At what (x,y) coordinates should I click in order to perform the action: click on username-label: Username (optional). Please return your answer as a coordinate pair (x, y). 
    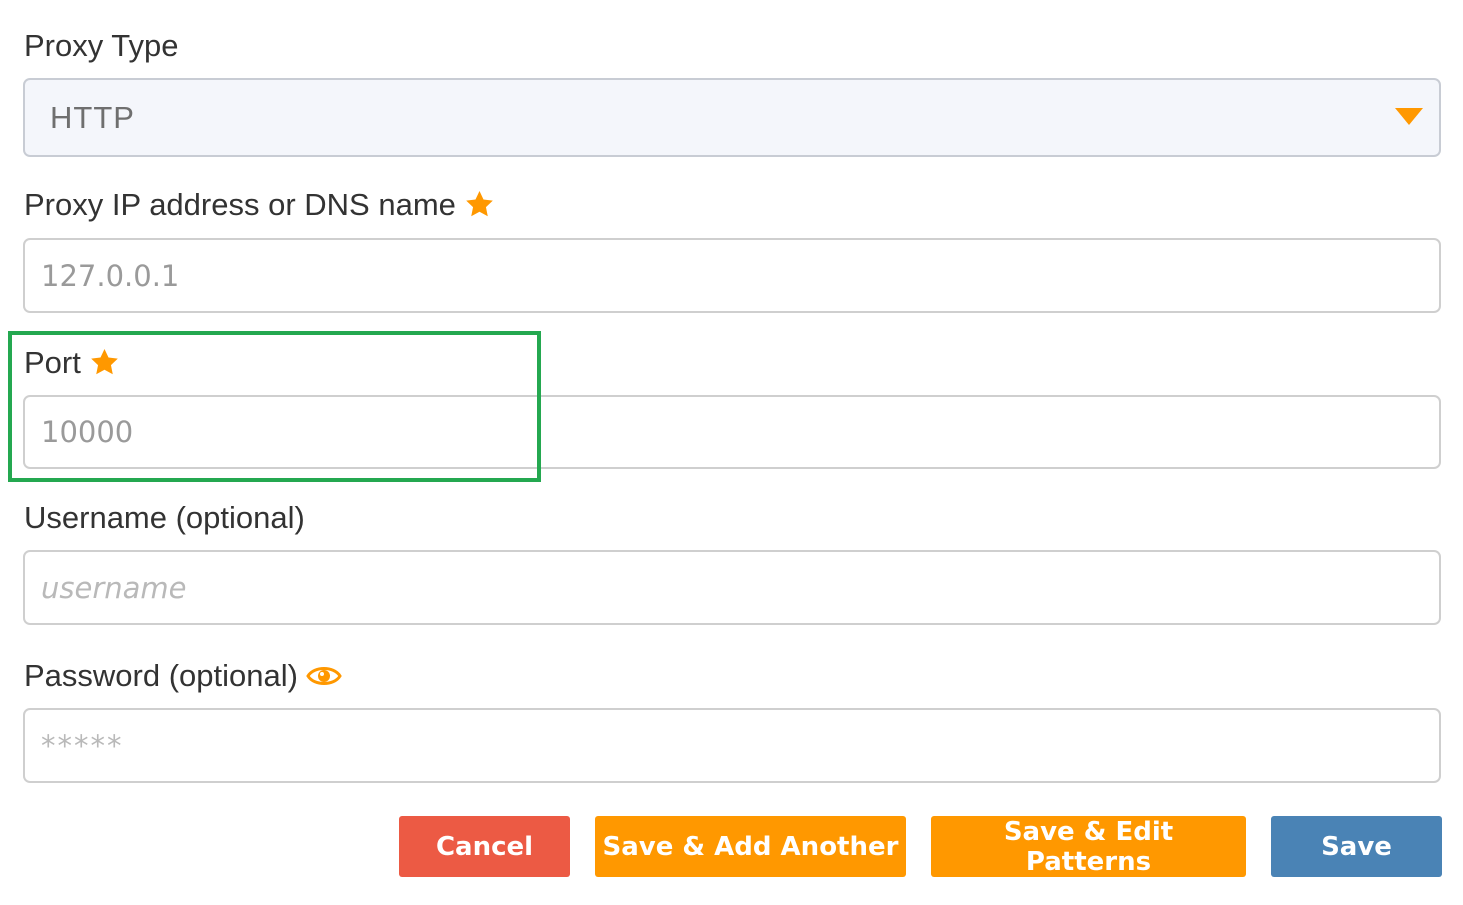
    Looking at the image, I should click on (164, 517).